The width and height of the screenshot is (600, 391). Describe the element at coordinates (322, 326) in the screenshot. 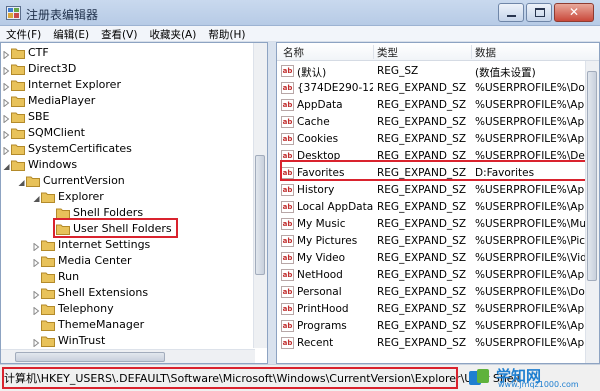

I see `value-name: Programs` at that location.